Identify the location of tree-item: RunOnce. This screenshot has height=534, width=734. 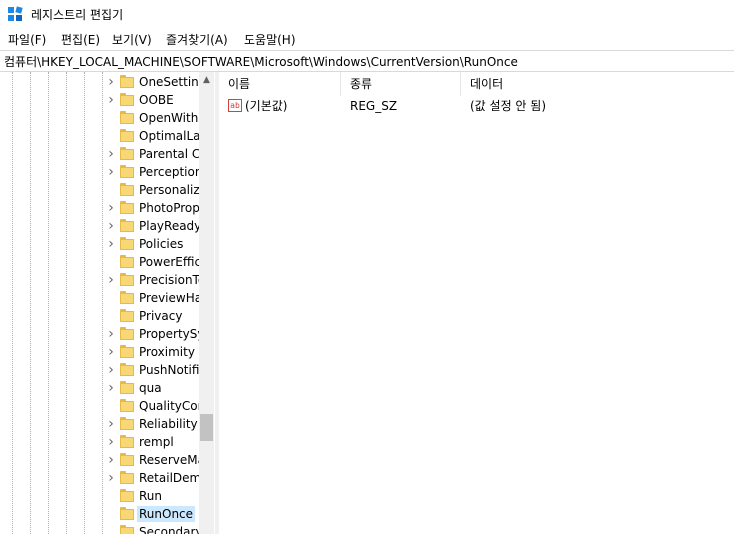
(152, 514).